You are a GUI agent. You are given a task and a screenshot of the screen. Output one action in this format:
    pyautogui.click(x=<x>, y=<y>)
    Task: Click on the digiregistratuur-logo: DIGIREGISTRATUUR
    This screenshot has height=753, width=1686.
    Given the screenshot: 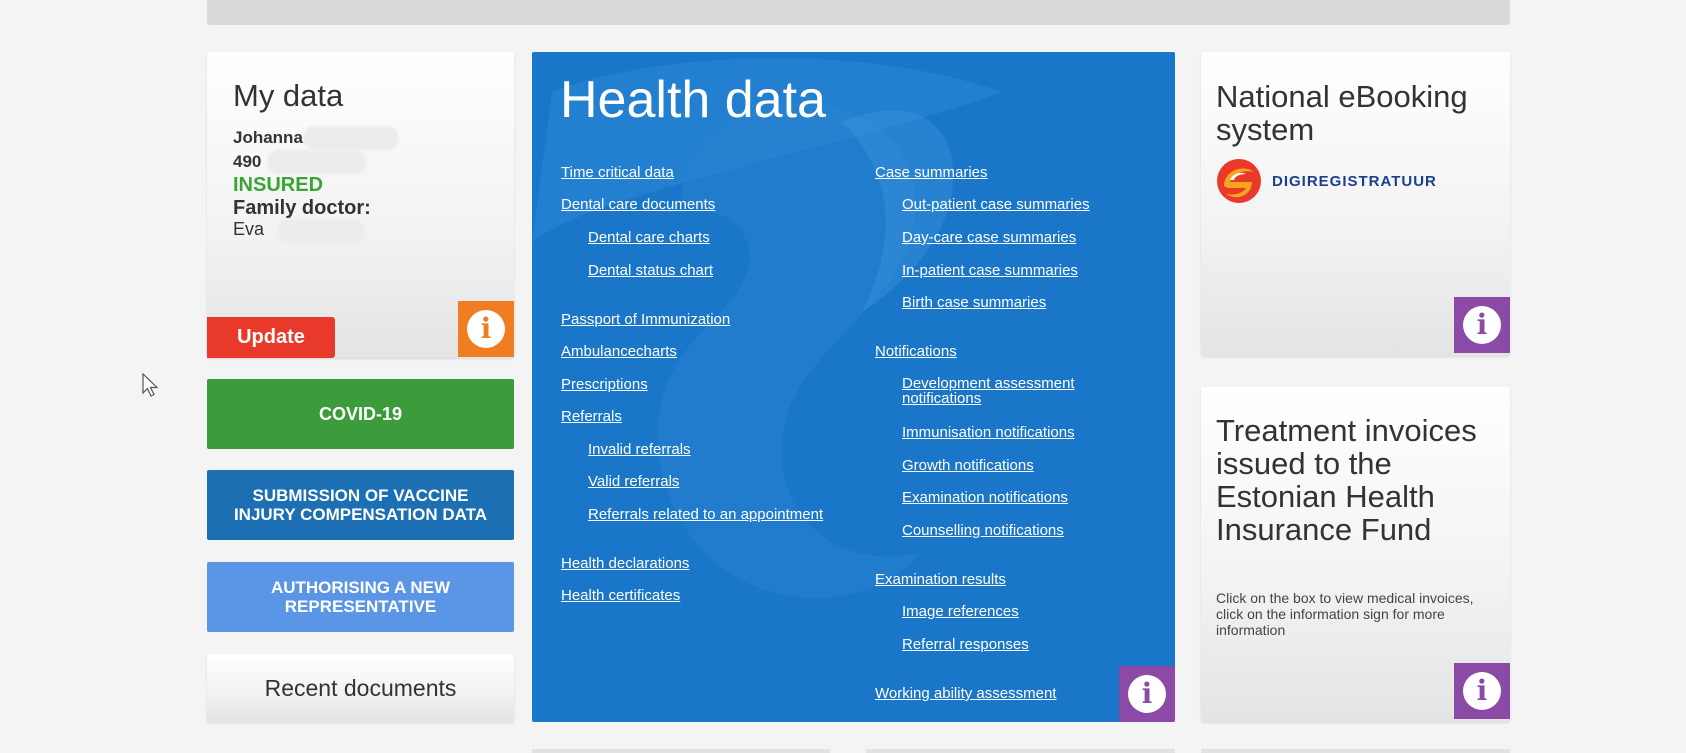 What is the action you would take?
    pyautogui.click(x=1326, y=181)
    